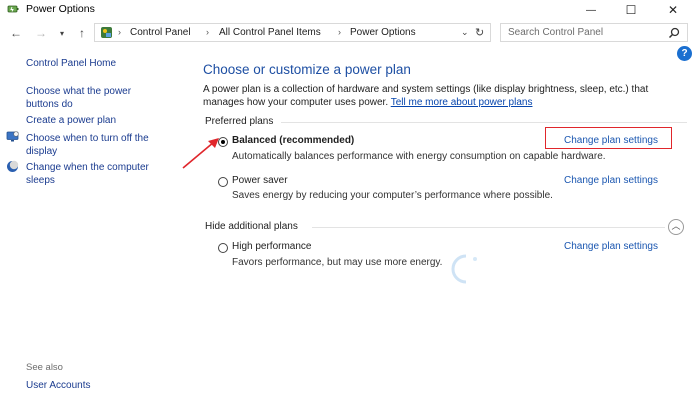  I want to click on page-title: Choose or customize a power plan, so click(307, 69).